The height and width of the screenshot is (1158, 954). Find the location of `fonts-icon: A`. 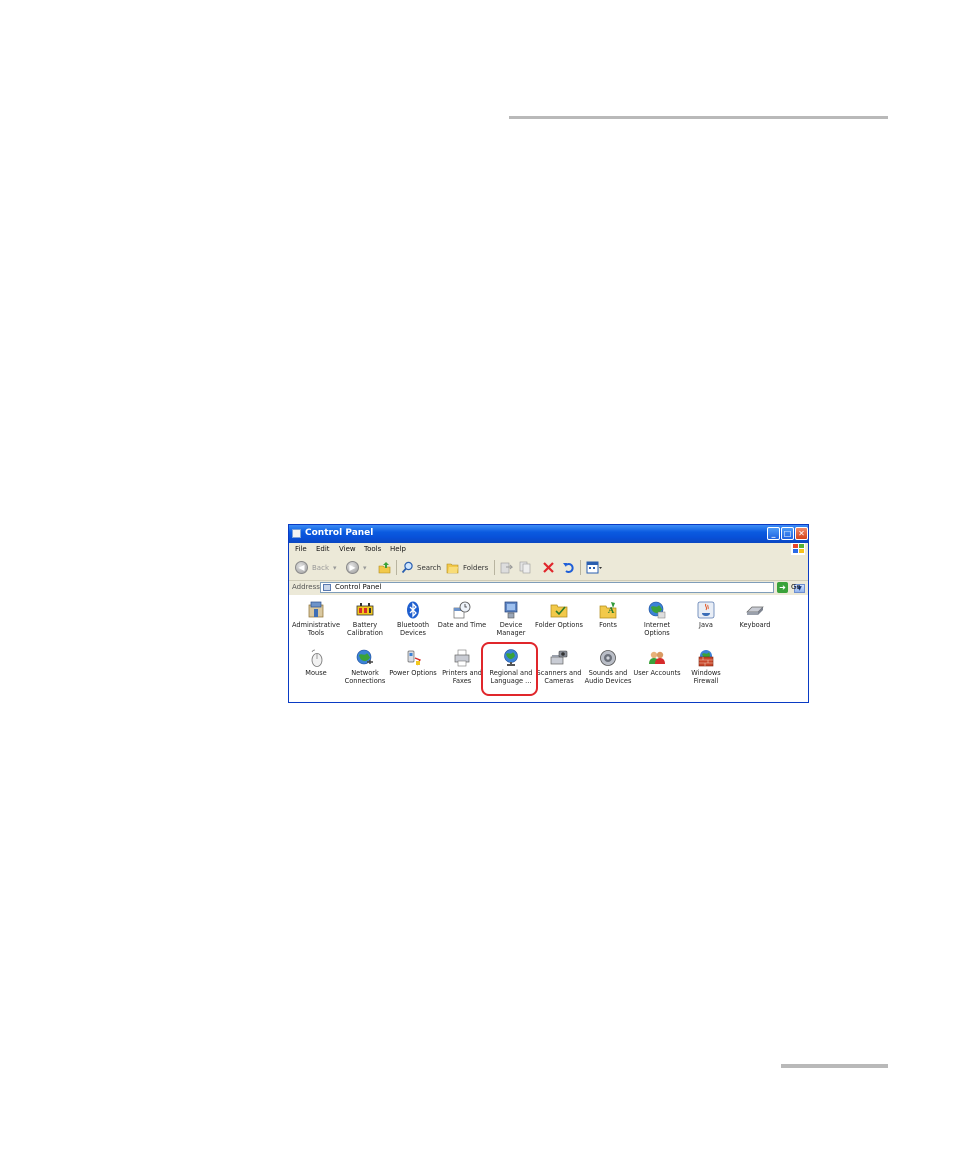

fonts-icon: A is located at coordinates (608, 610).